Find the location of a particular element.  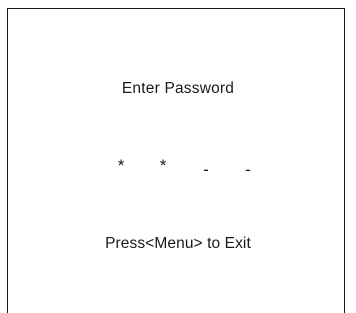

password-slot-1: * is located at coordinates (121, 165).